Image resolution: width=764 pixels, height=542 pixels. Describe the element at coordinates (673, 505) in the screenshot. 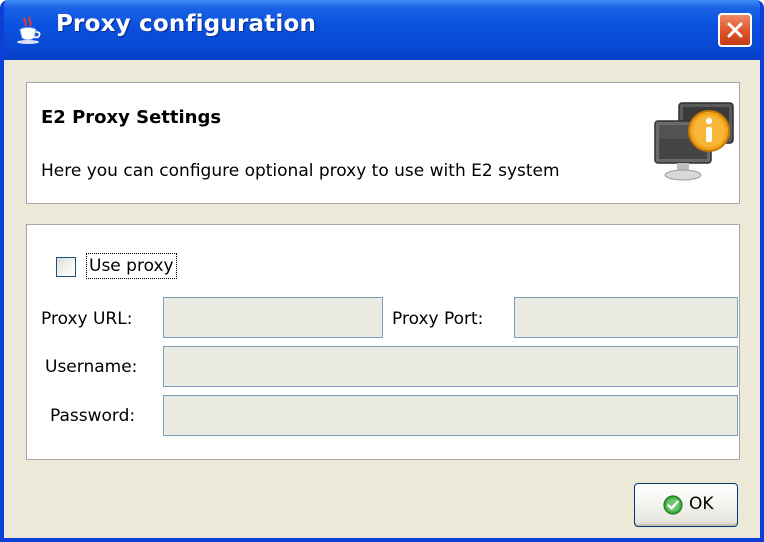

I see `check-circle-icon` at that location.